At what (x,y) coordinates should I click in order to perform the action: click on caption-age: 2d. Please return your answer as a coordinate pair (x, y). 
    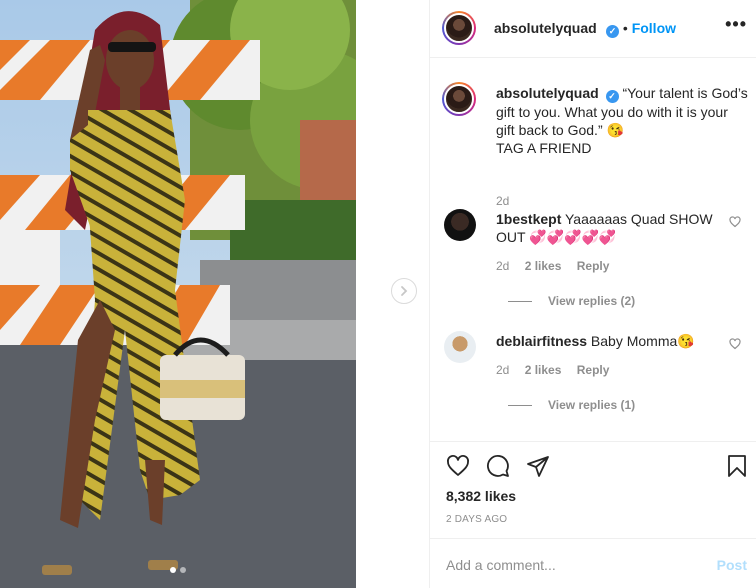
    Looking at the image, I should click on (502, 201).